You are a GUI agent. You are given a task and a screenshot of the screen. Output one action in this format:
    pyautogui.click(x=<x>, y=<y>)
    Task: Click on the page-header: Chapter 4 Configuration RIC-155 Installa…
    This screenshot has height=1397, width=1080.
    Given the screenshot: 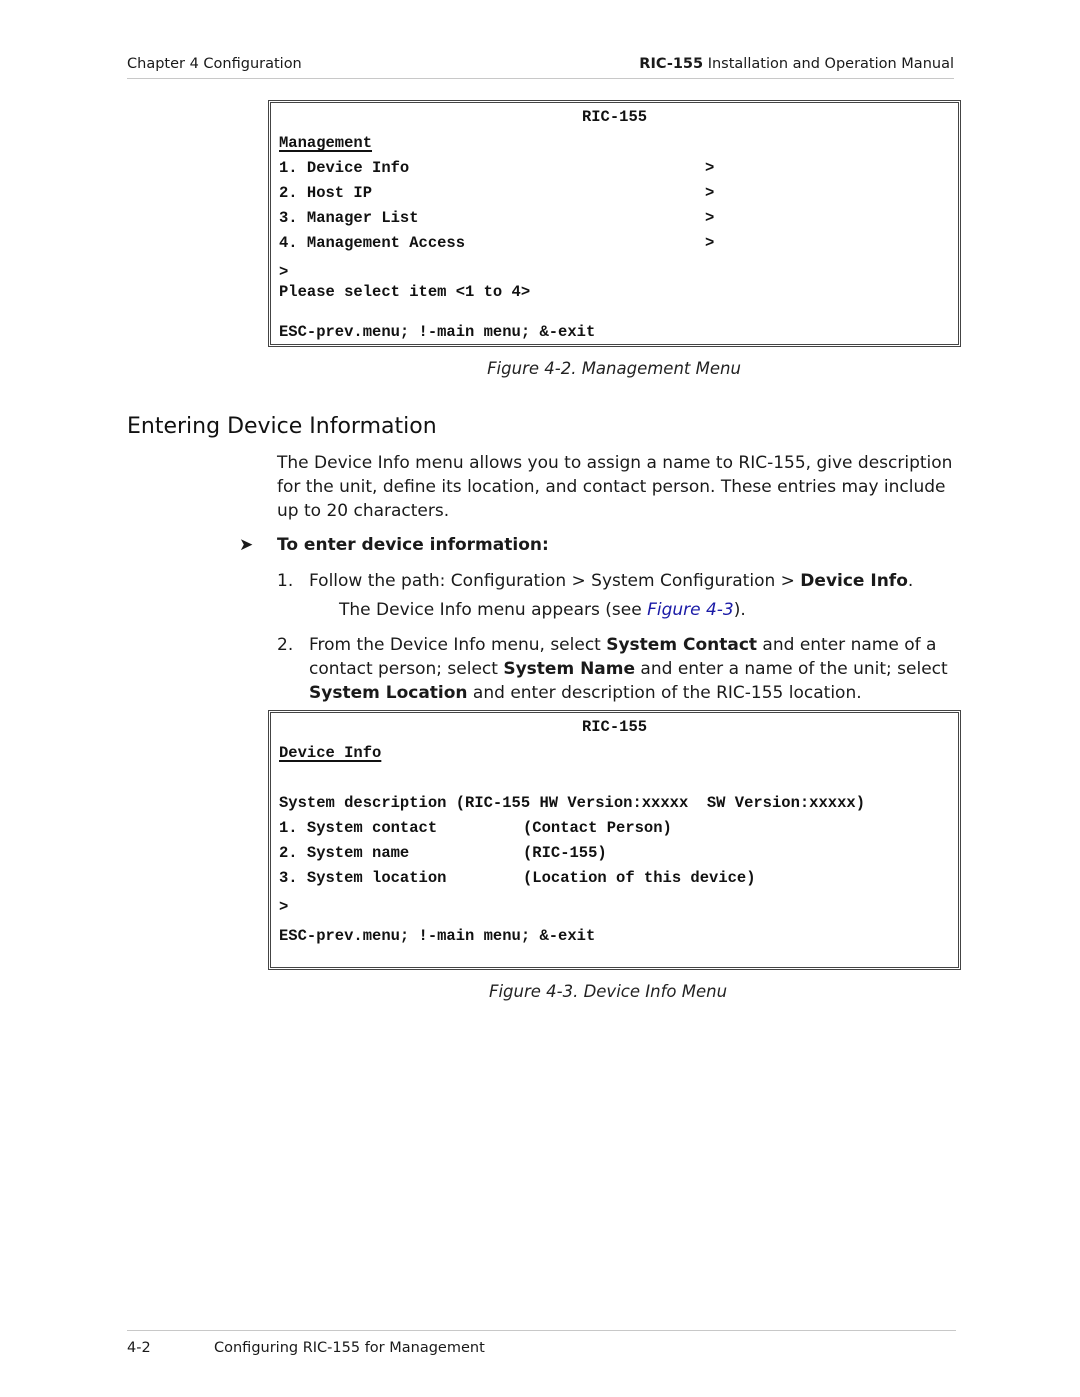 What is the action you would take?
    pyautogui.click(x=540, y=67)
    